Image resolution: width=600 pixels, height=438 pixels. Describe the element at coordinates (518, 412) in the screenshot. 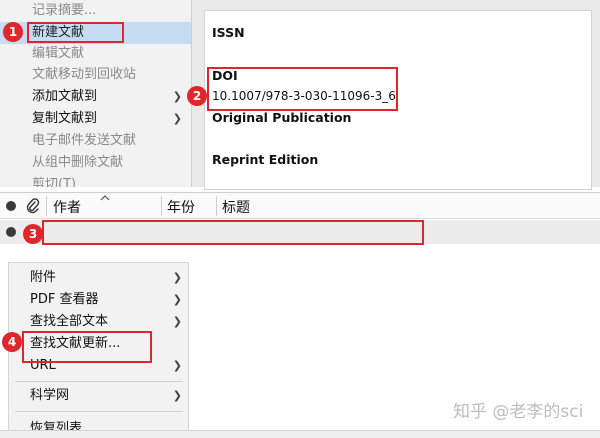

I see `watermark: 知乎 @老李的sci` at that location.